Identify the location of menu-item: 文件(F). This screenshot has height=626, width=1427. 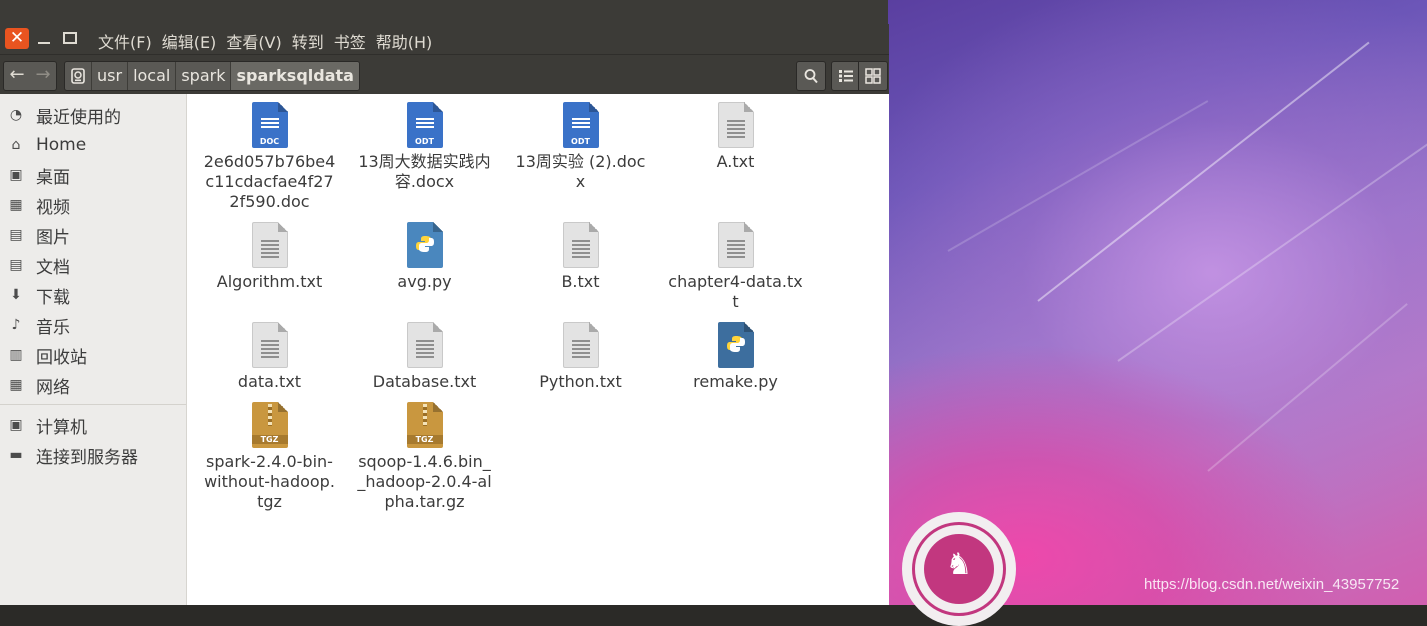
(125, 41).